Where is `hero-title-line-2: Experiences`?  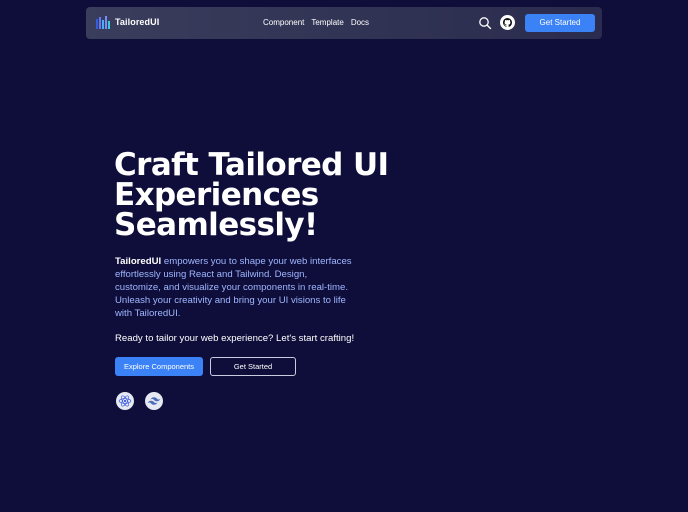 hero-title-line-2: Experiences is located at coordinates (216, 195).